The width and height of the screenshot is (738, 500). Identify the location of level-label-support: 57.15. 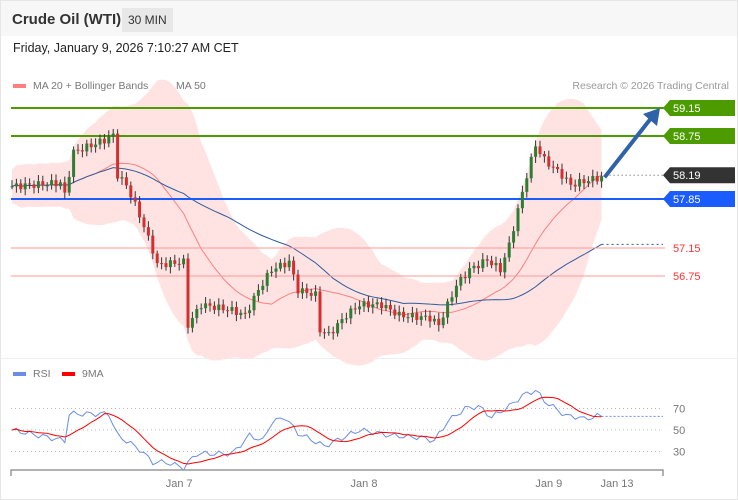
(687, 249).